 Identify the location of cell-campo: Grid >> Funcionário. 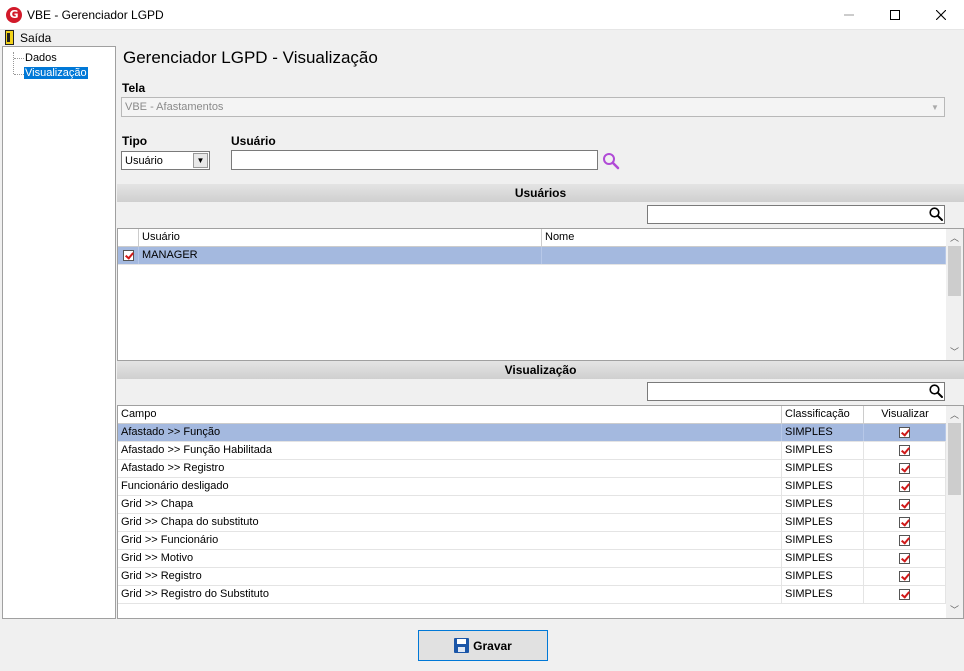
(450, 540).